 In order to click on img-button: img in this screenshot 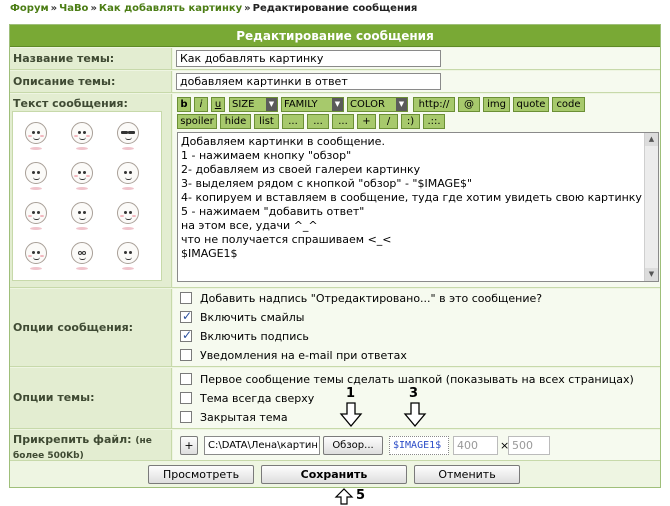, I will do `click(496, 104)`.